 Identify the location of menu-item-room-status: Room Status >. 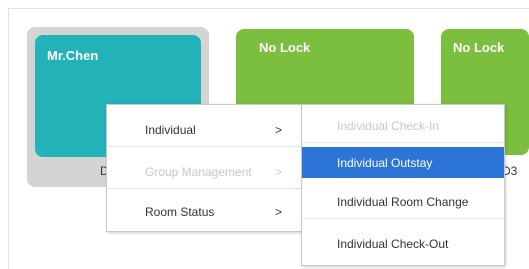
(205, 212).